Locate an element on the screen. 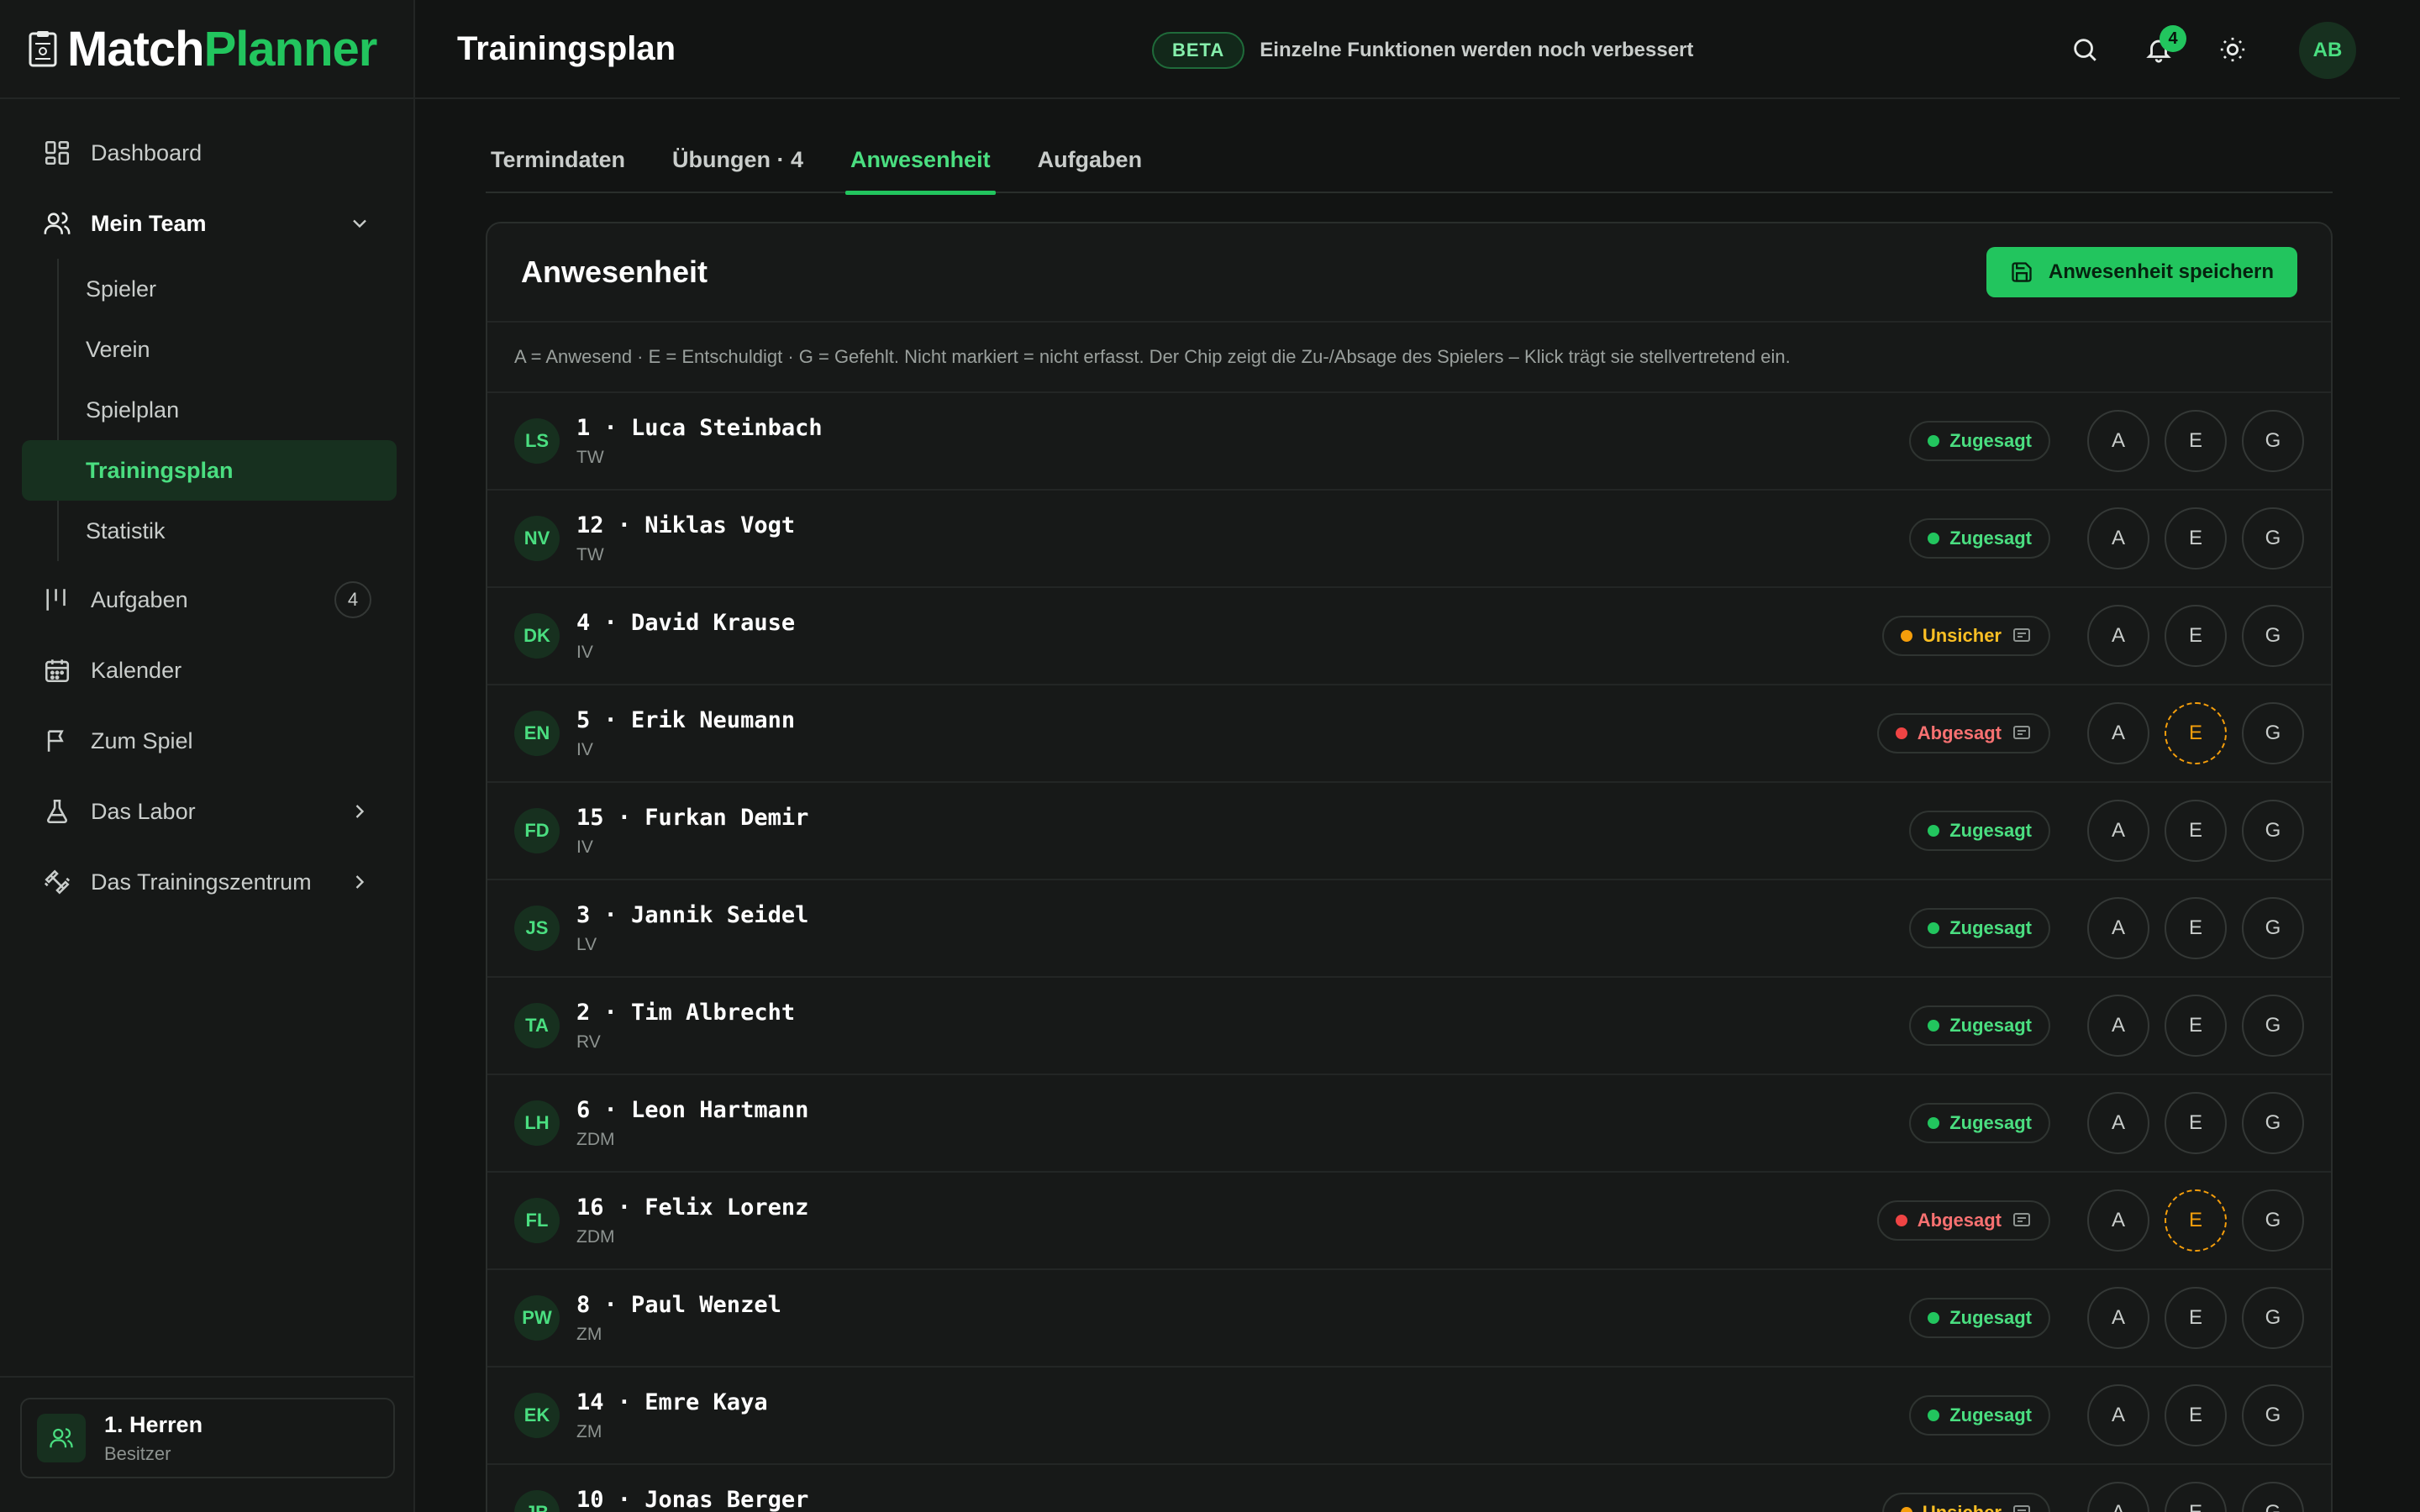 This screenshot has height=1512, width=2420. dashboard-icon is located at coordinates (57, 153).